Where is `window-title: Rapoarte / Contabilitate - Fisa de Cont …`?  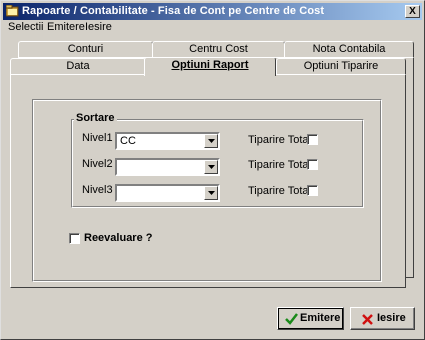 window-title: Rapoarte / Contabilitate - Fisa de Cont … is located at coordinates (173, 11).